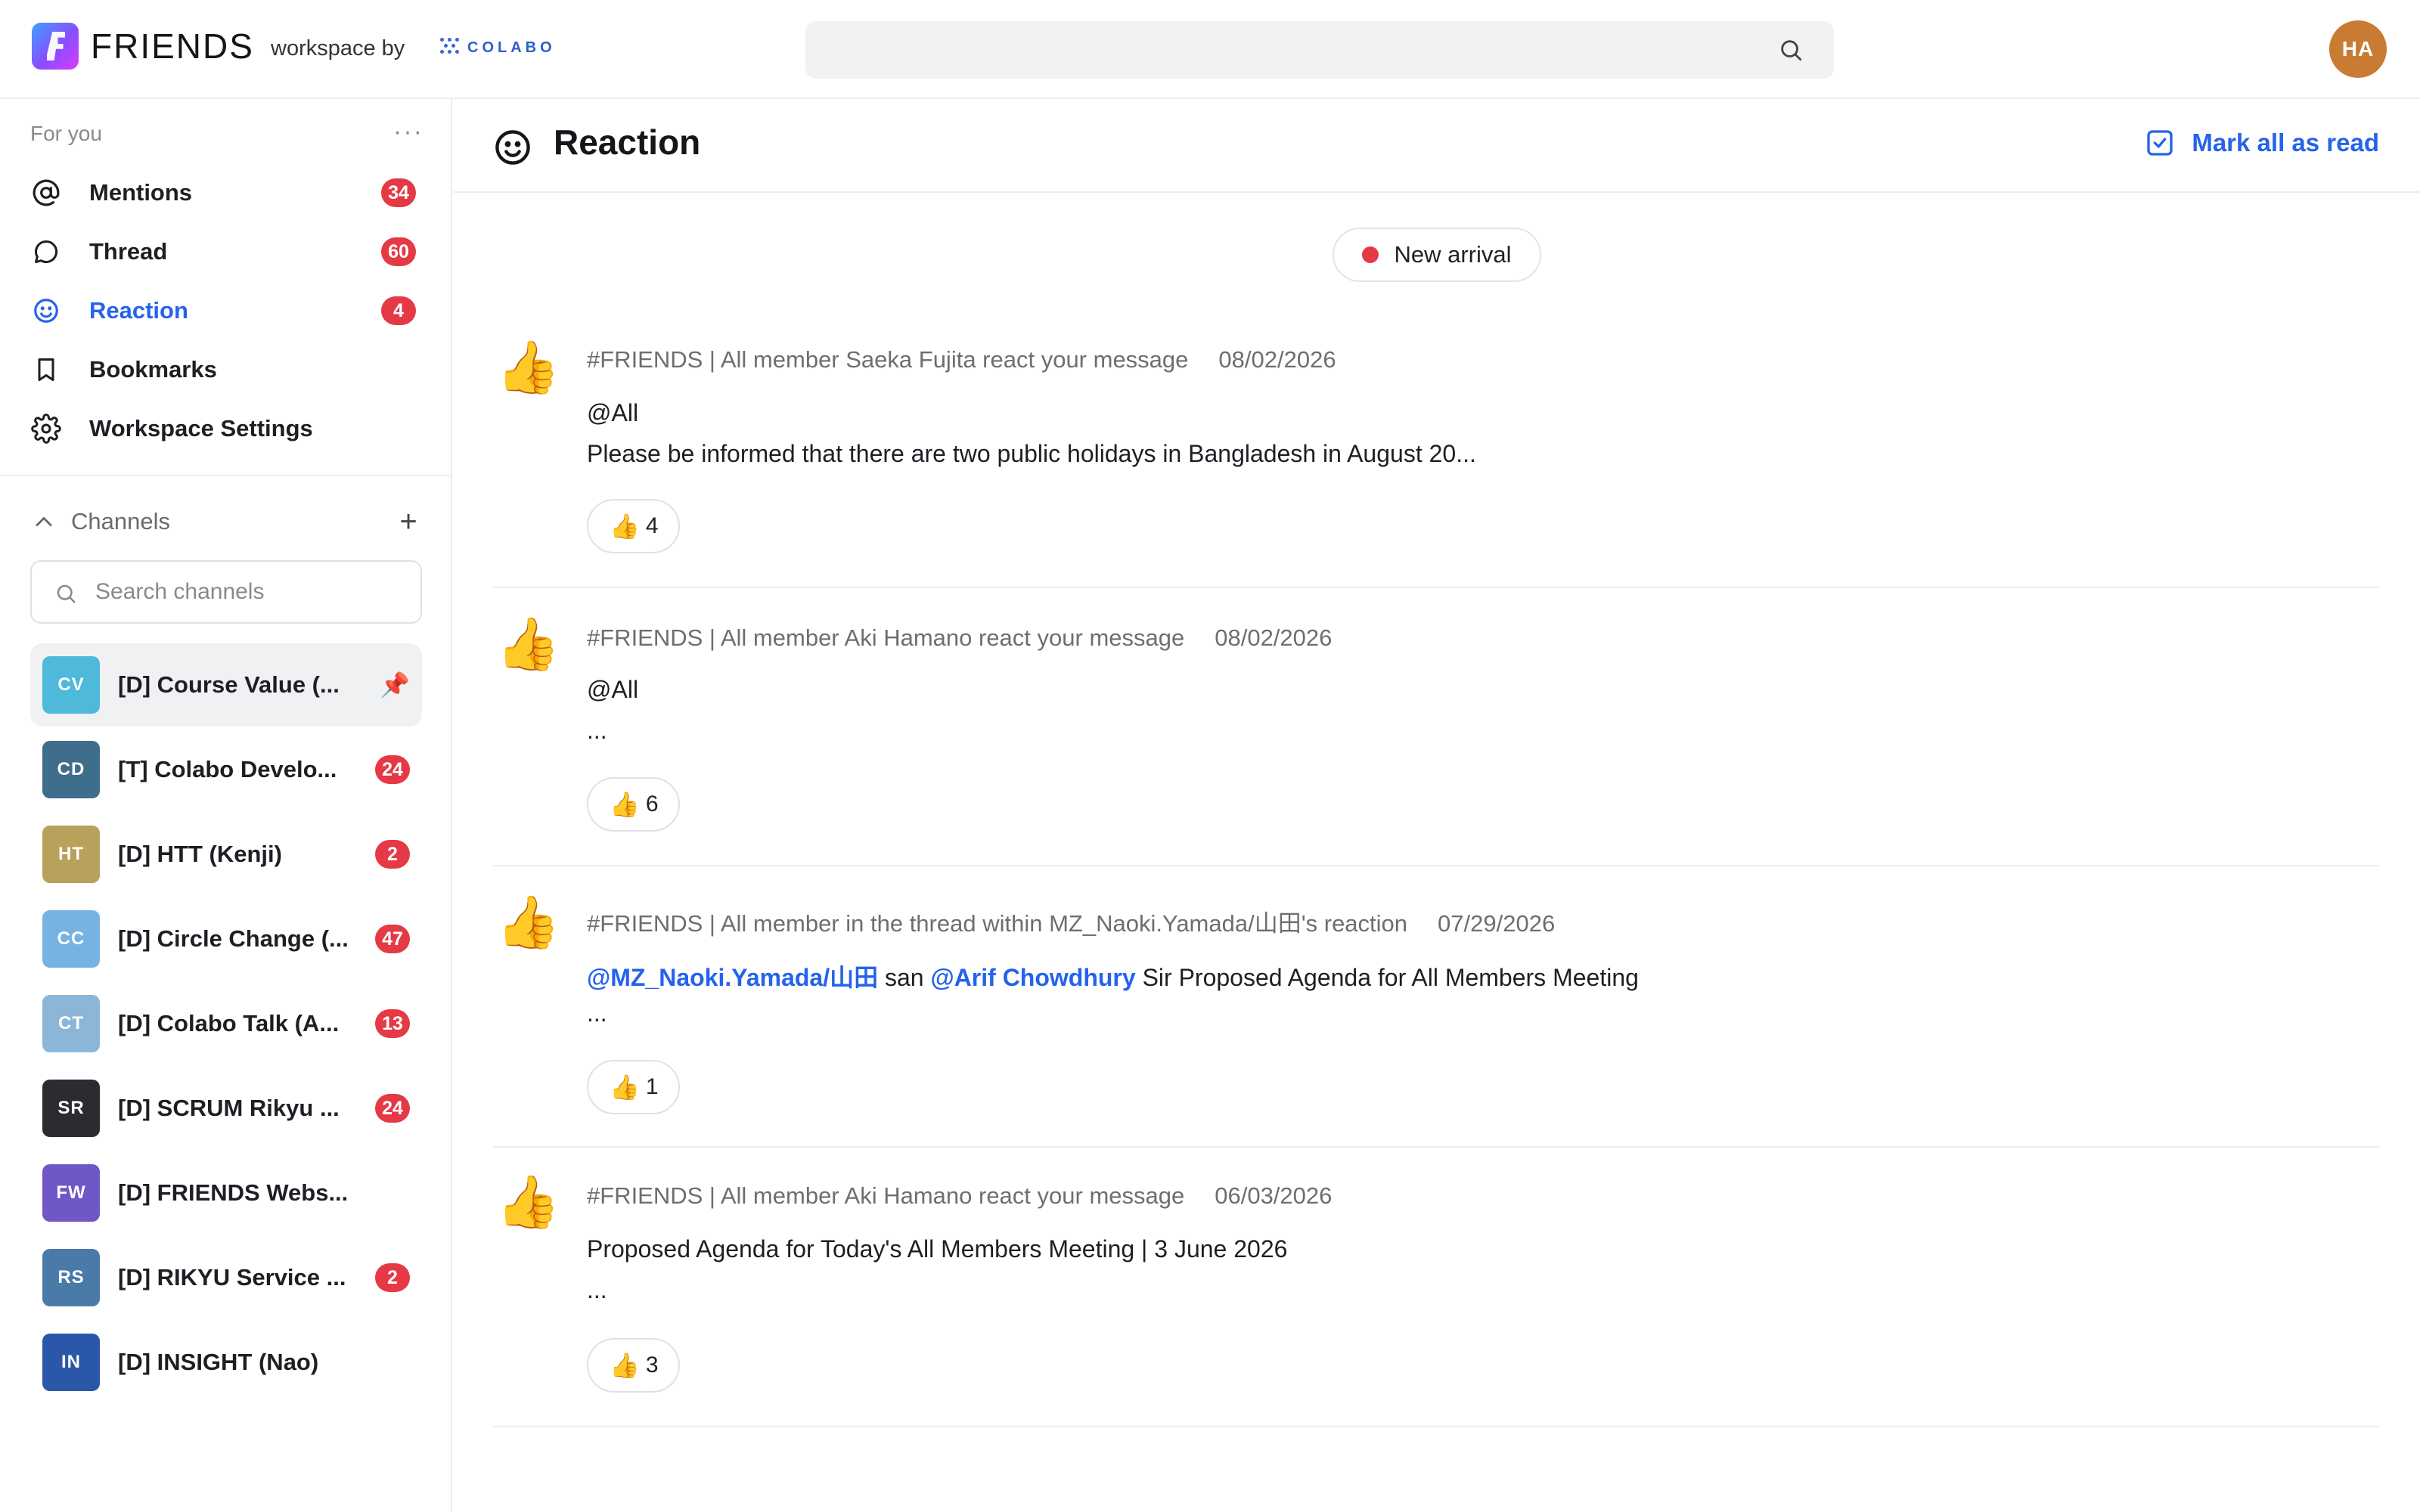 This screenshot has height=1512, width=2420. Describe the element at coordinates (71, 1108) in the screenshot. I see `channel-avatar: SR` at that location.